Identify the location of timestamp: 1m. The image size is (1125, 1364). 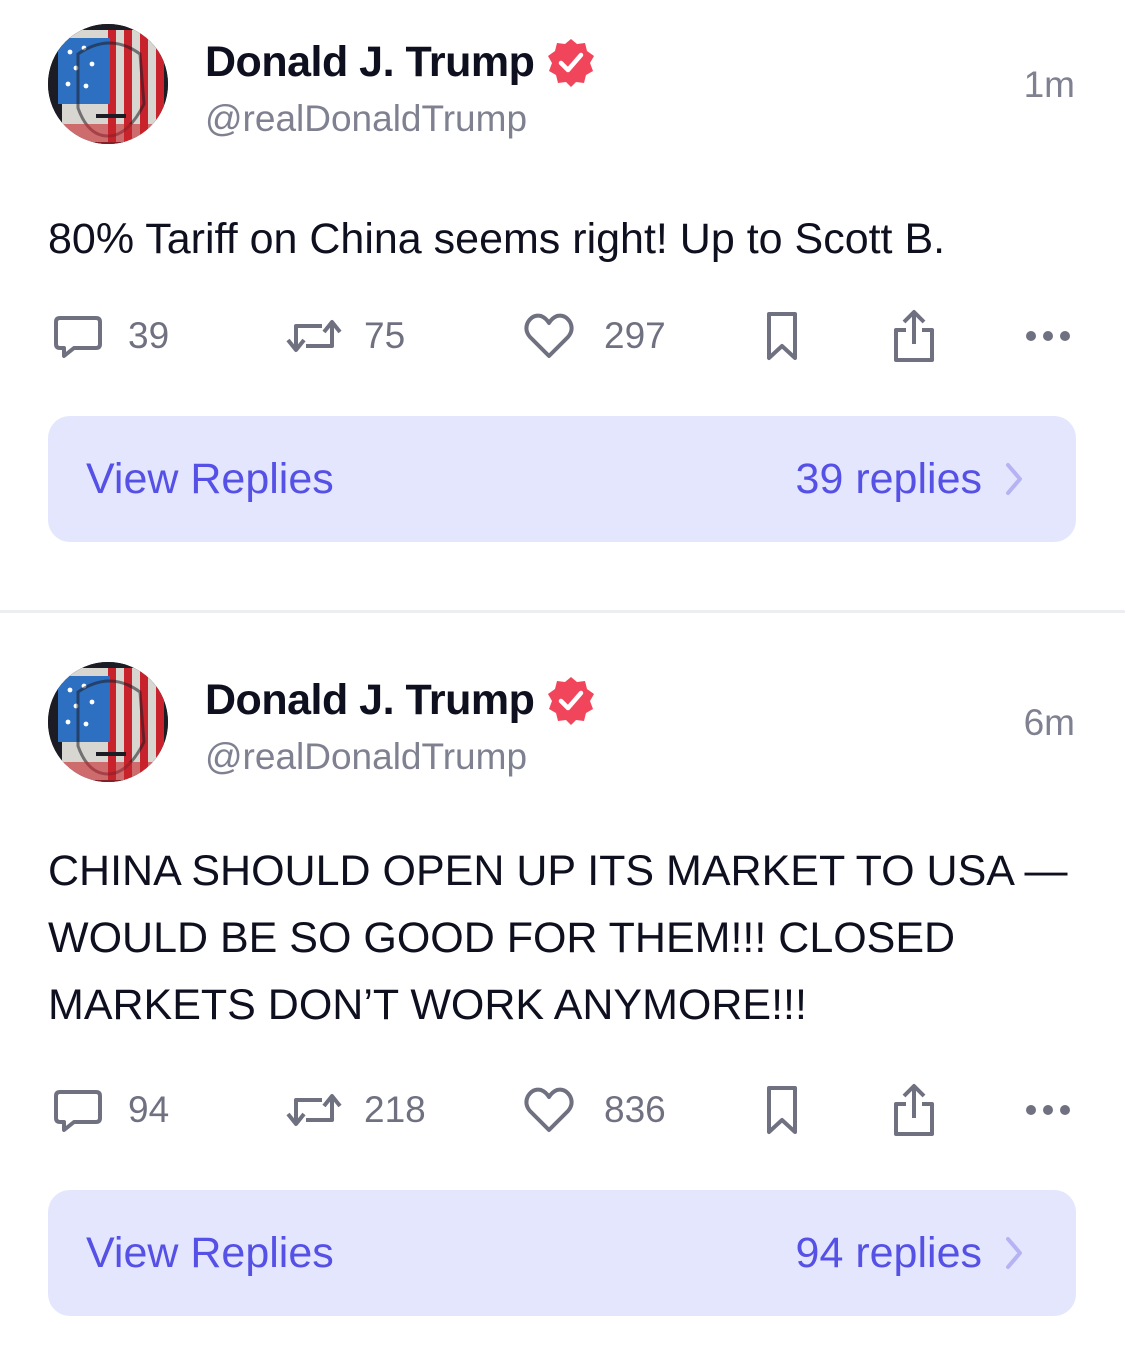
(1049, 84).